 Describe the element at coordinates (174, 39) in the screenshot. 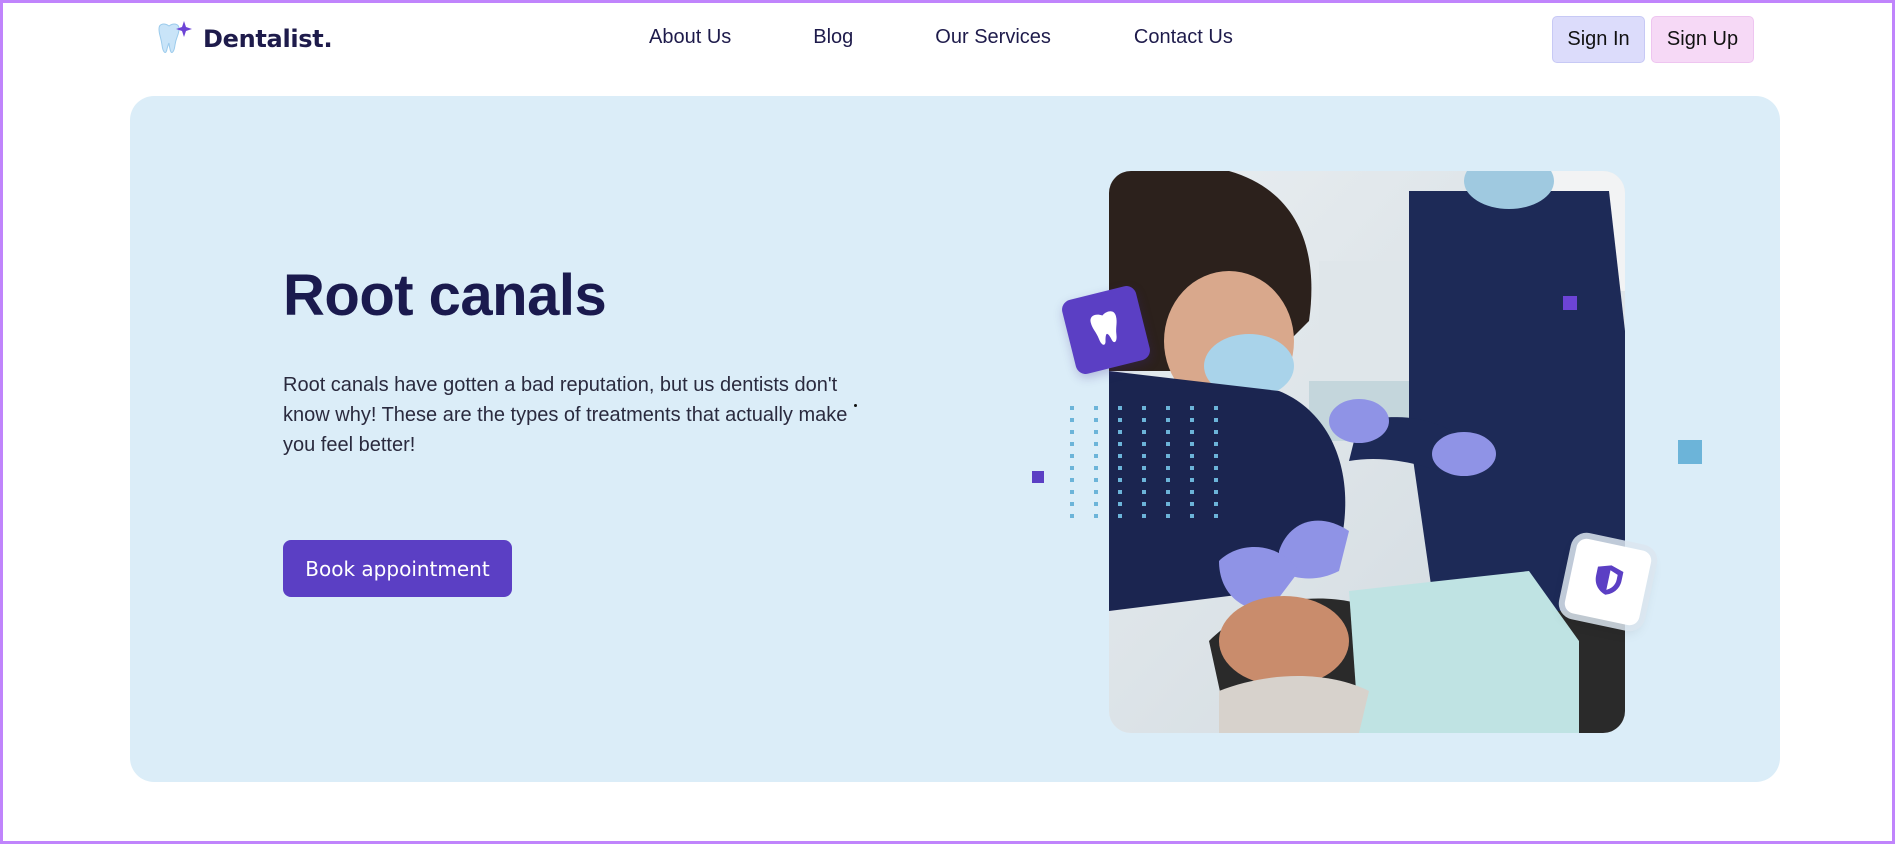

I see `tooth-sparkle-icon` at that location.